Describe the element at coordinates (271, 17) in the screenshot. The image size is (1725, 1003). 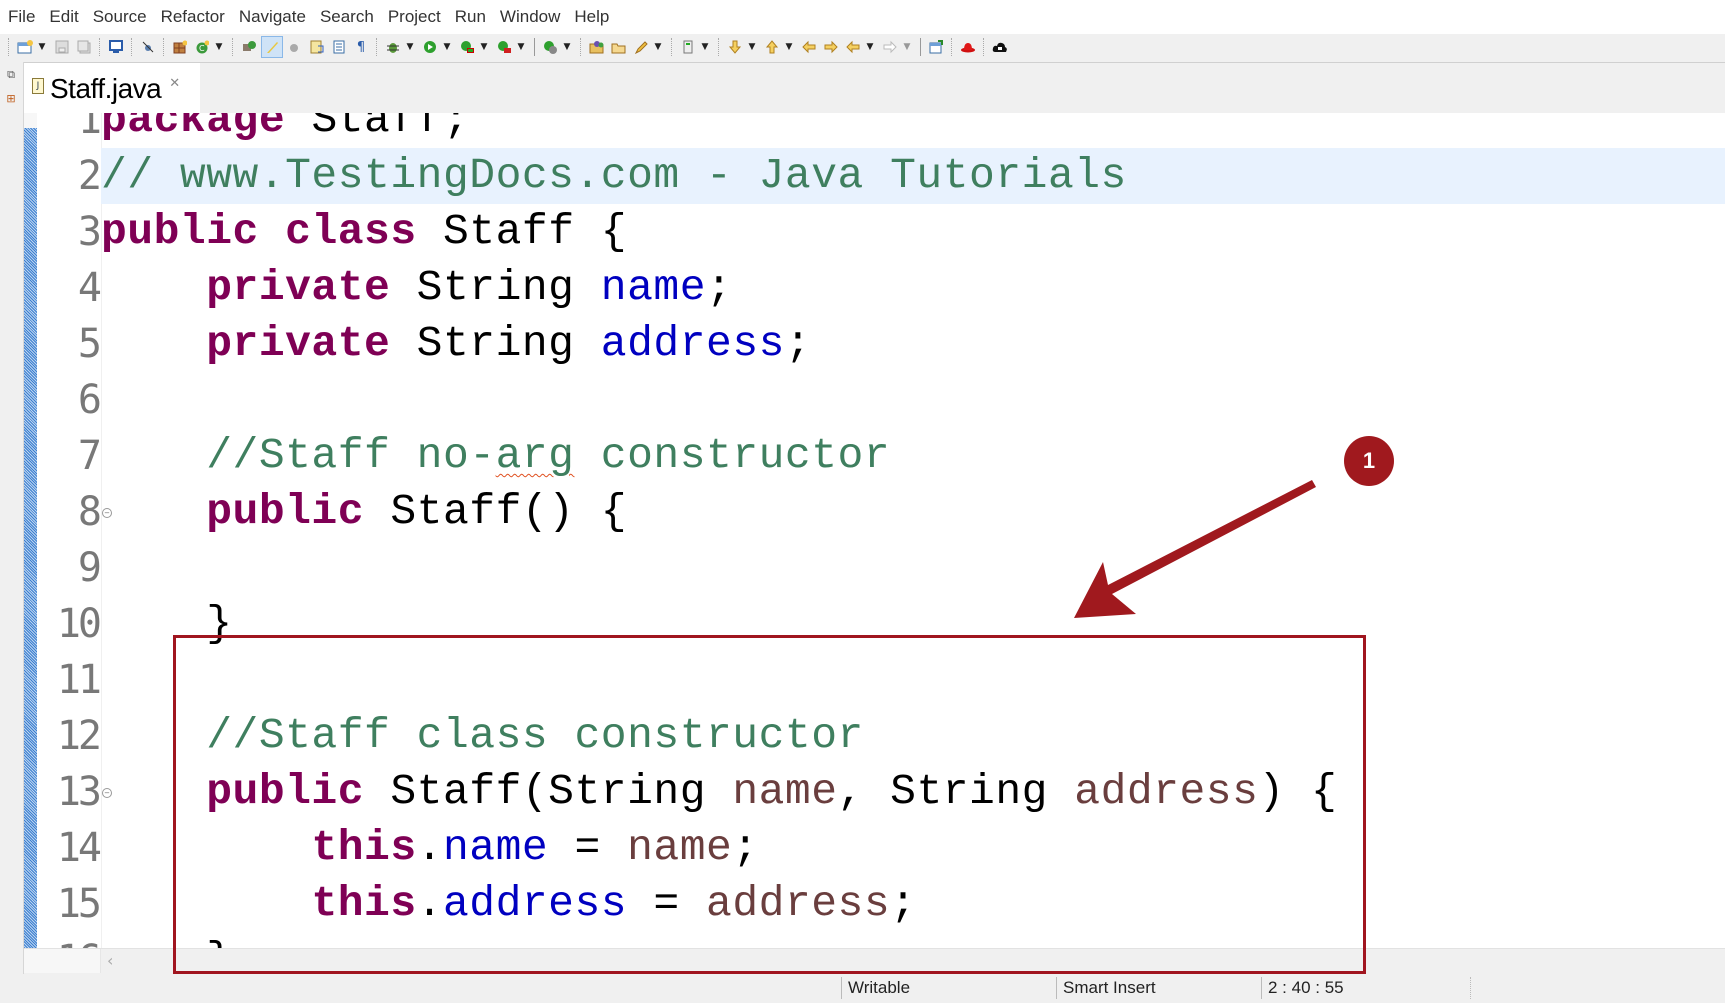
I see `menu-navigate: Navigate` at that location.